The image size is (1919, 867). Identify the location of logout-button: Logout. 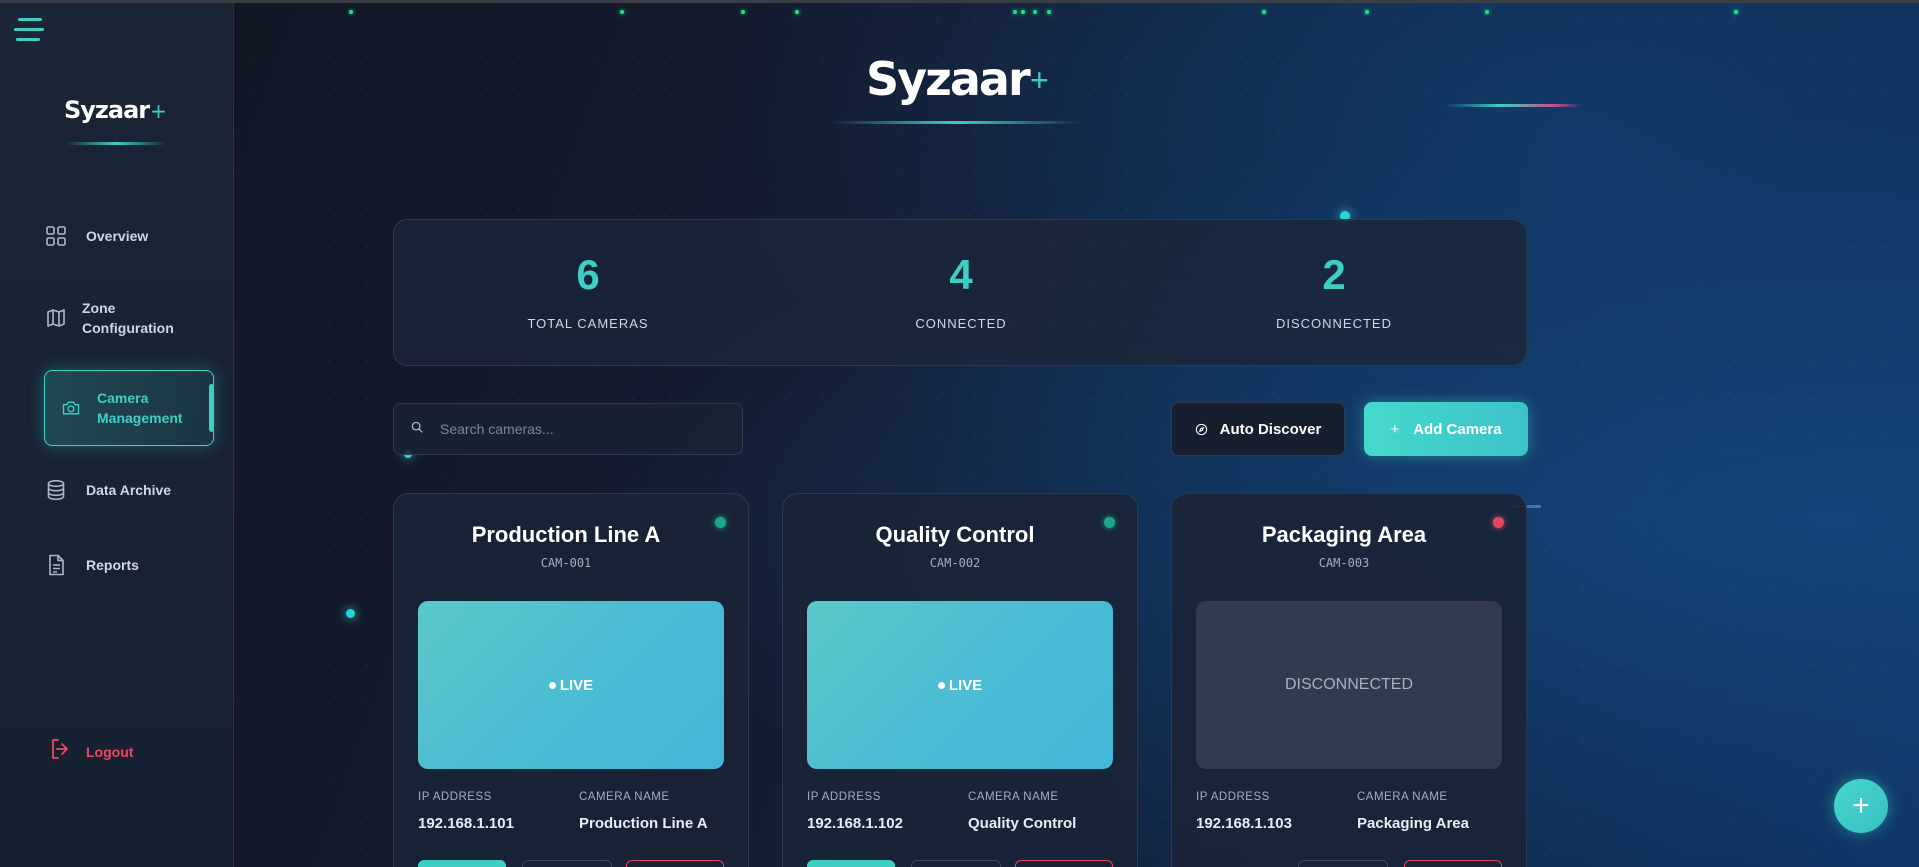
(90, 751).